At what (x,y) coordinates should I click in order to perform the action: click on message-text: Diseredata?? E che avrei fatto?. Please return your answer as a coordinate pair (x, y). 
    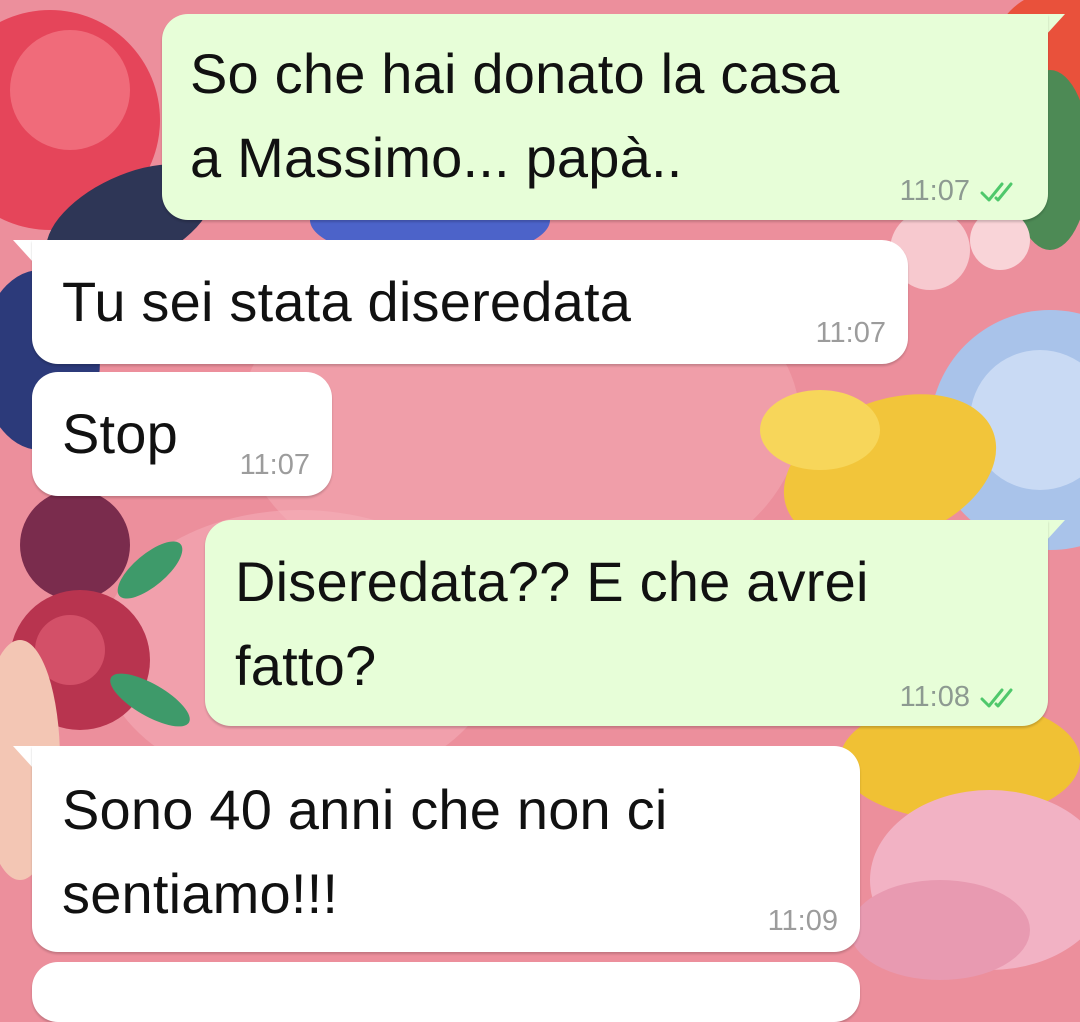
    Looking at the image, I should click on (552, 623).